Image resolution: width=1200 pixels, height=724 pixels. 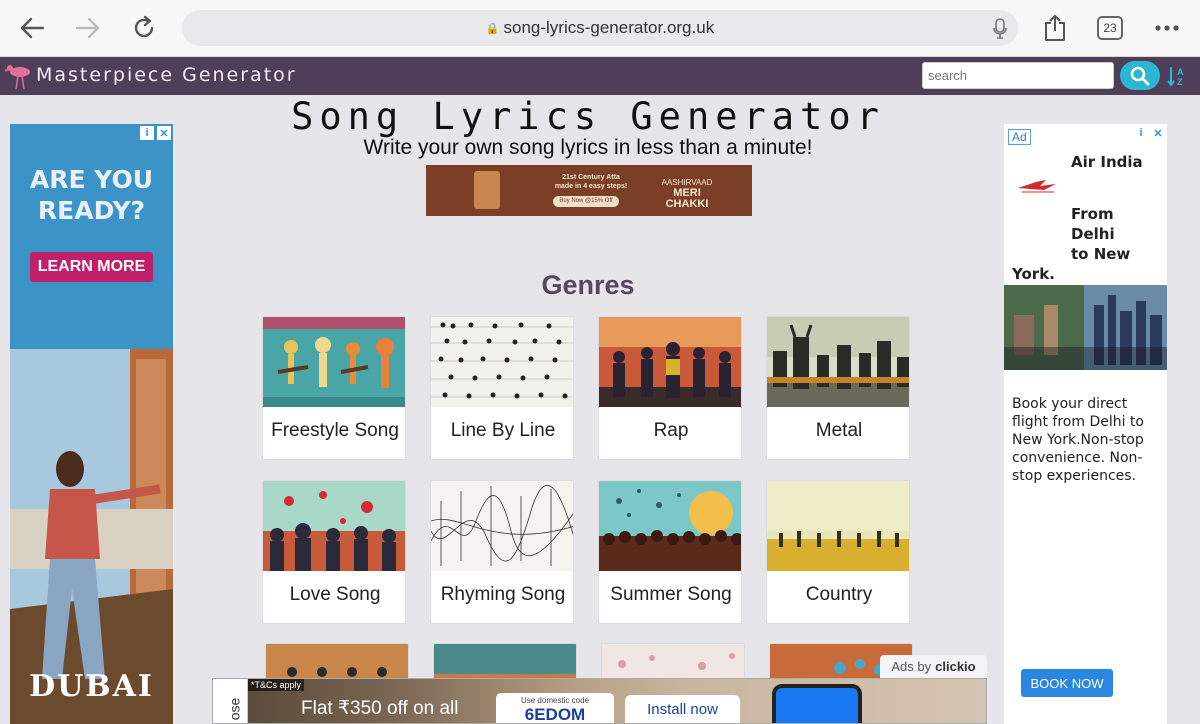 I want to click on ad-title: Air India, so click(x=1107, y=162).